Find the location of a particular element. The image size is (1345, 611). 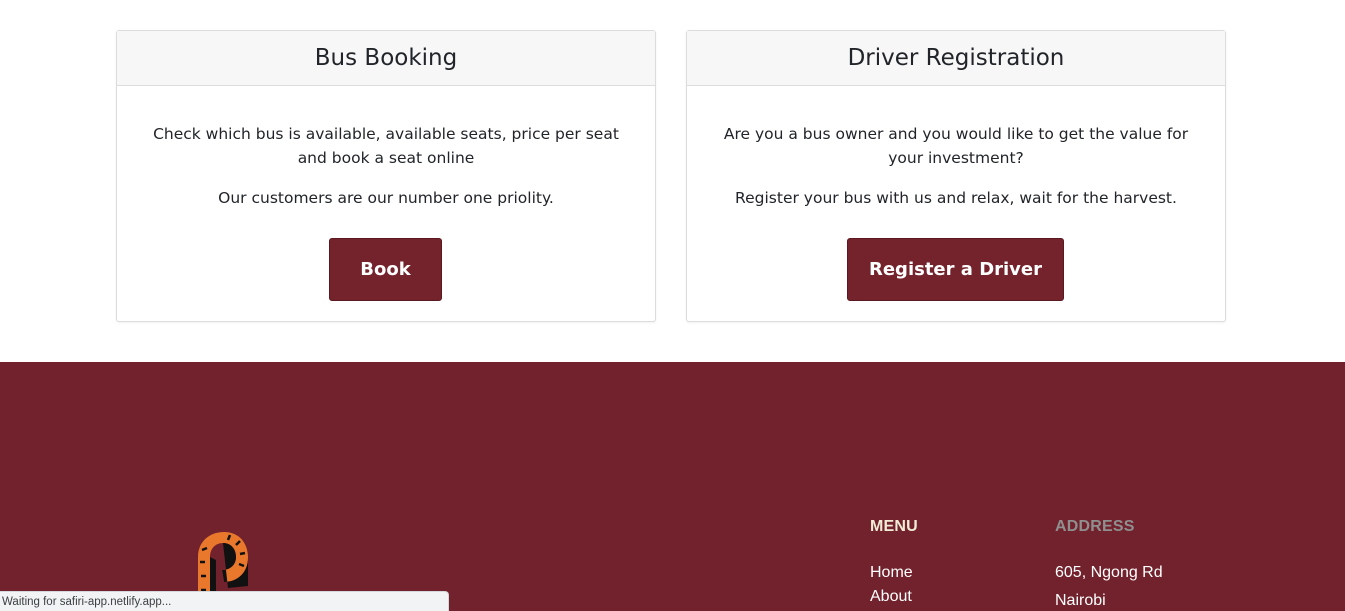

card-title-bus-booking: Bus Booking is located at coordinates (386, 58).